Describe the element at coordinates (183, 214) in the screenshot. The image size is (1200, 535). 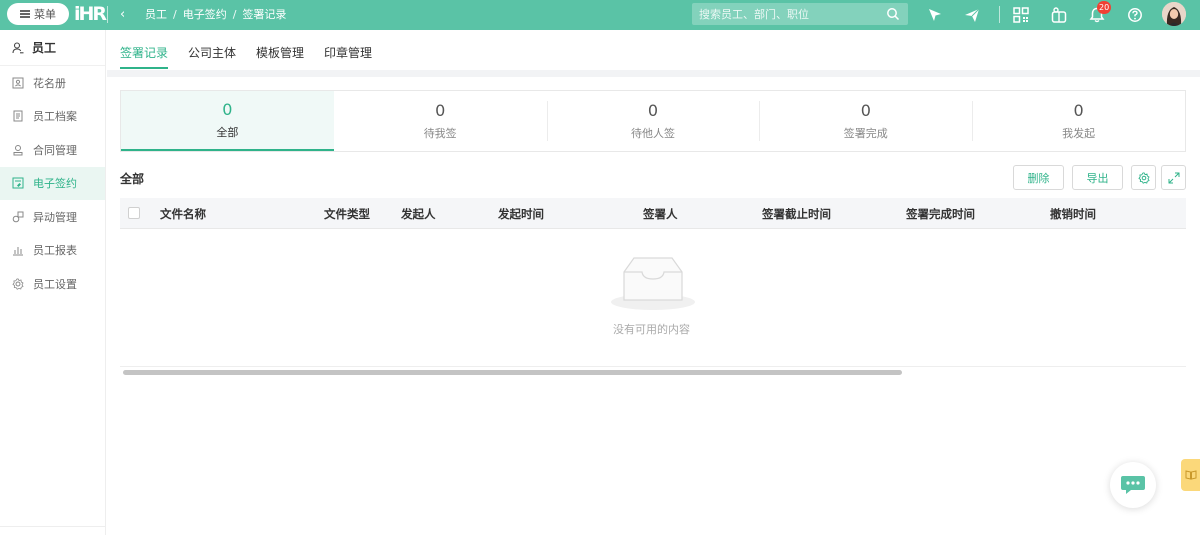
I see `column-header: 文件名称` at that location.